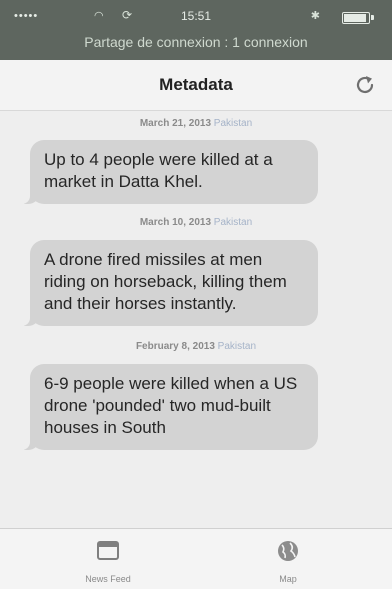  I want to click on status-row: ••••• ◠ ⟳ 15:51 ✱, so click(196, 18).